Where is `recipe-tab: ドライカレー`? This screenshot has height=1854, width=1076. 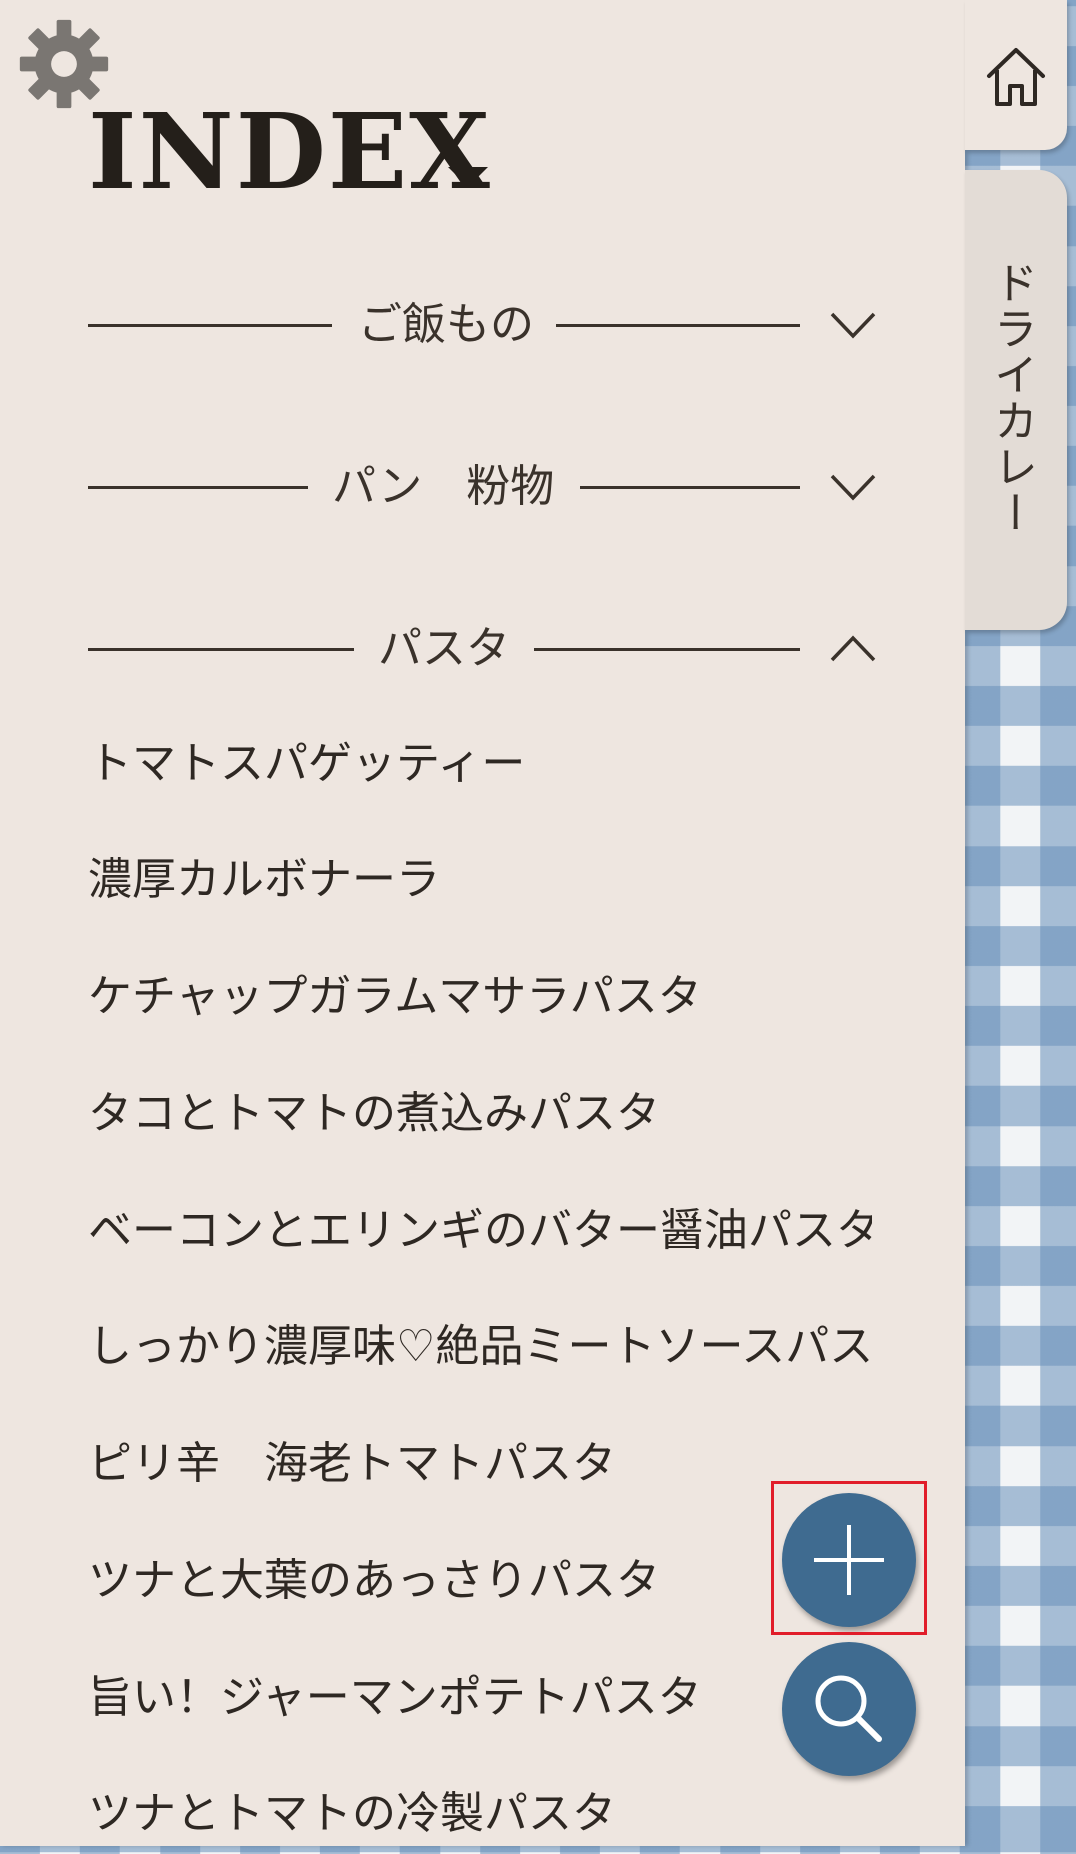
recipe-tab: ドライカレー is located at coordinates (1016, 400).